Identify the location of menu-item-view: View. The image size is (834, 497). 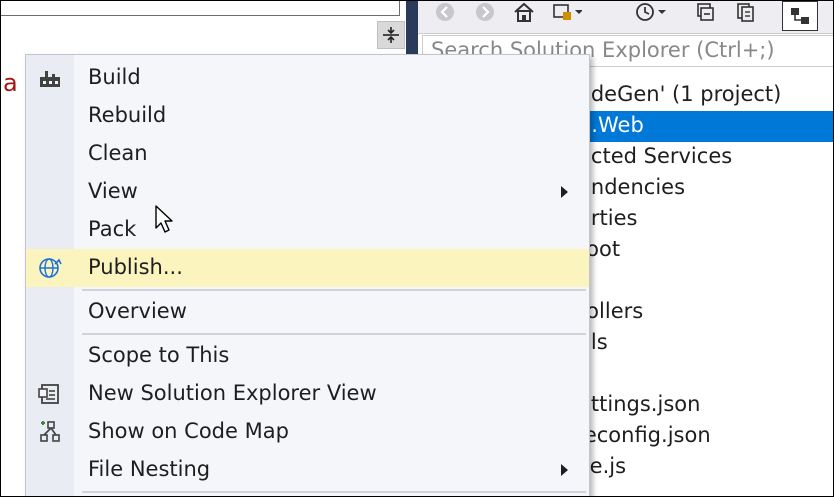
(307, 192).